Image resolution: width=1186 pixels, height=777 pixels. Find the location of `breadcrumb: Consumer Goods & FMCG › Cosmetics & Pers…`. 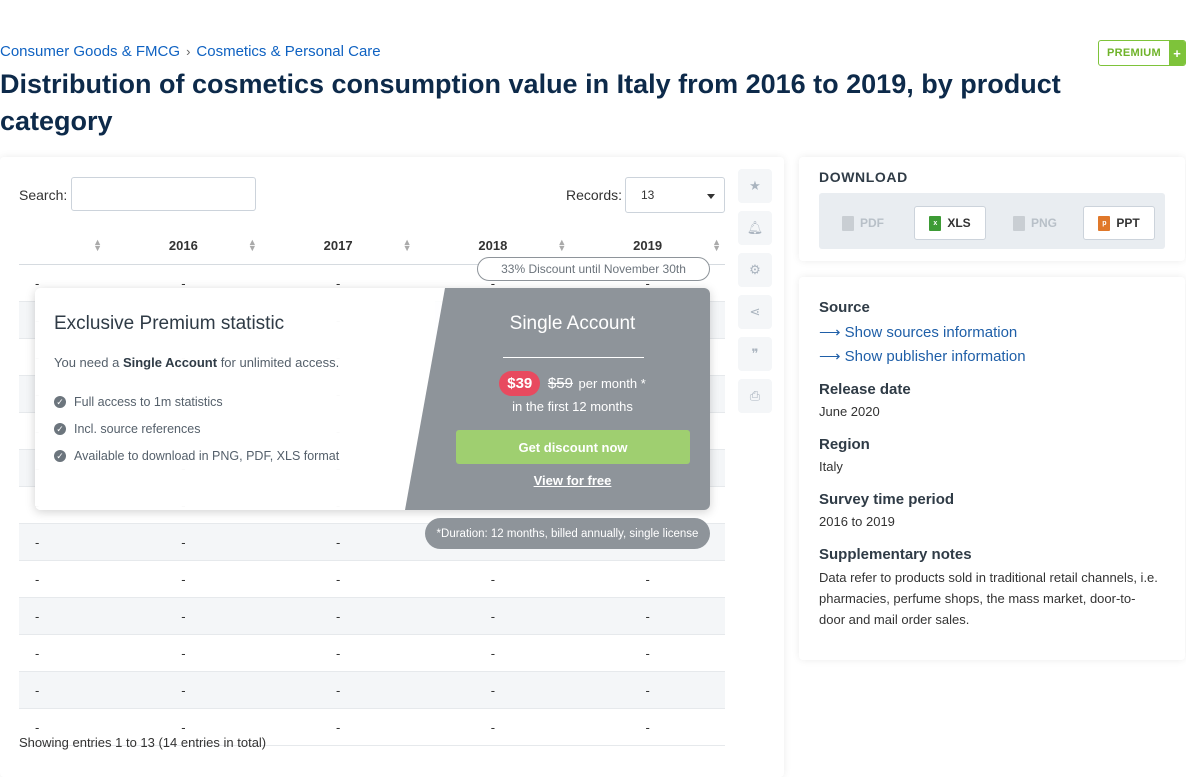

breadcrumb: Consumer Goods & FMCG › Cosmetics & Pers… is located at coordinates (190, 51).